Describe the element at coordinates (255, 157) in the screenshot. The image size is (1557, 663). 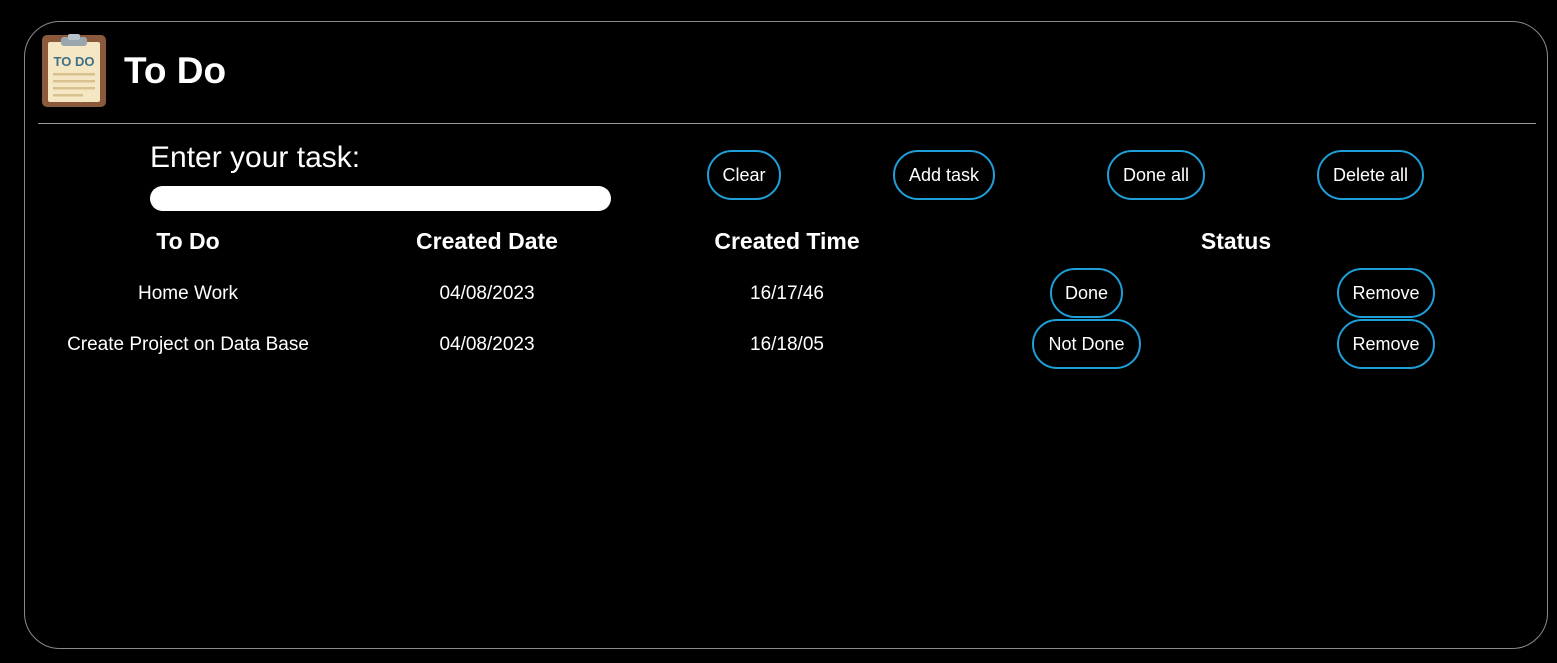
I see `task-input-label: Enter your task:` at that location.